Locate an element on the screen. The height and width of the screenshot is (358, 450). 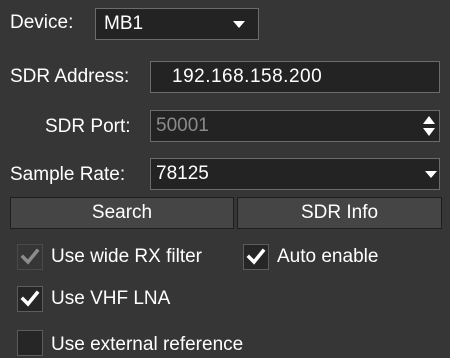
external-reference-checkbox is located at coordinates (30, 343).